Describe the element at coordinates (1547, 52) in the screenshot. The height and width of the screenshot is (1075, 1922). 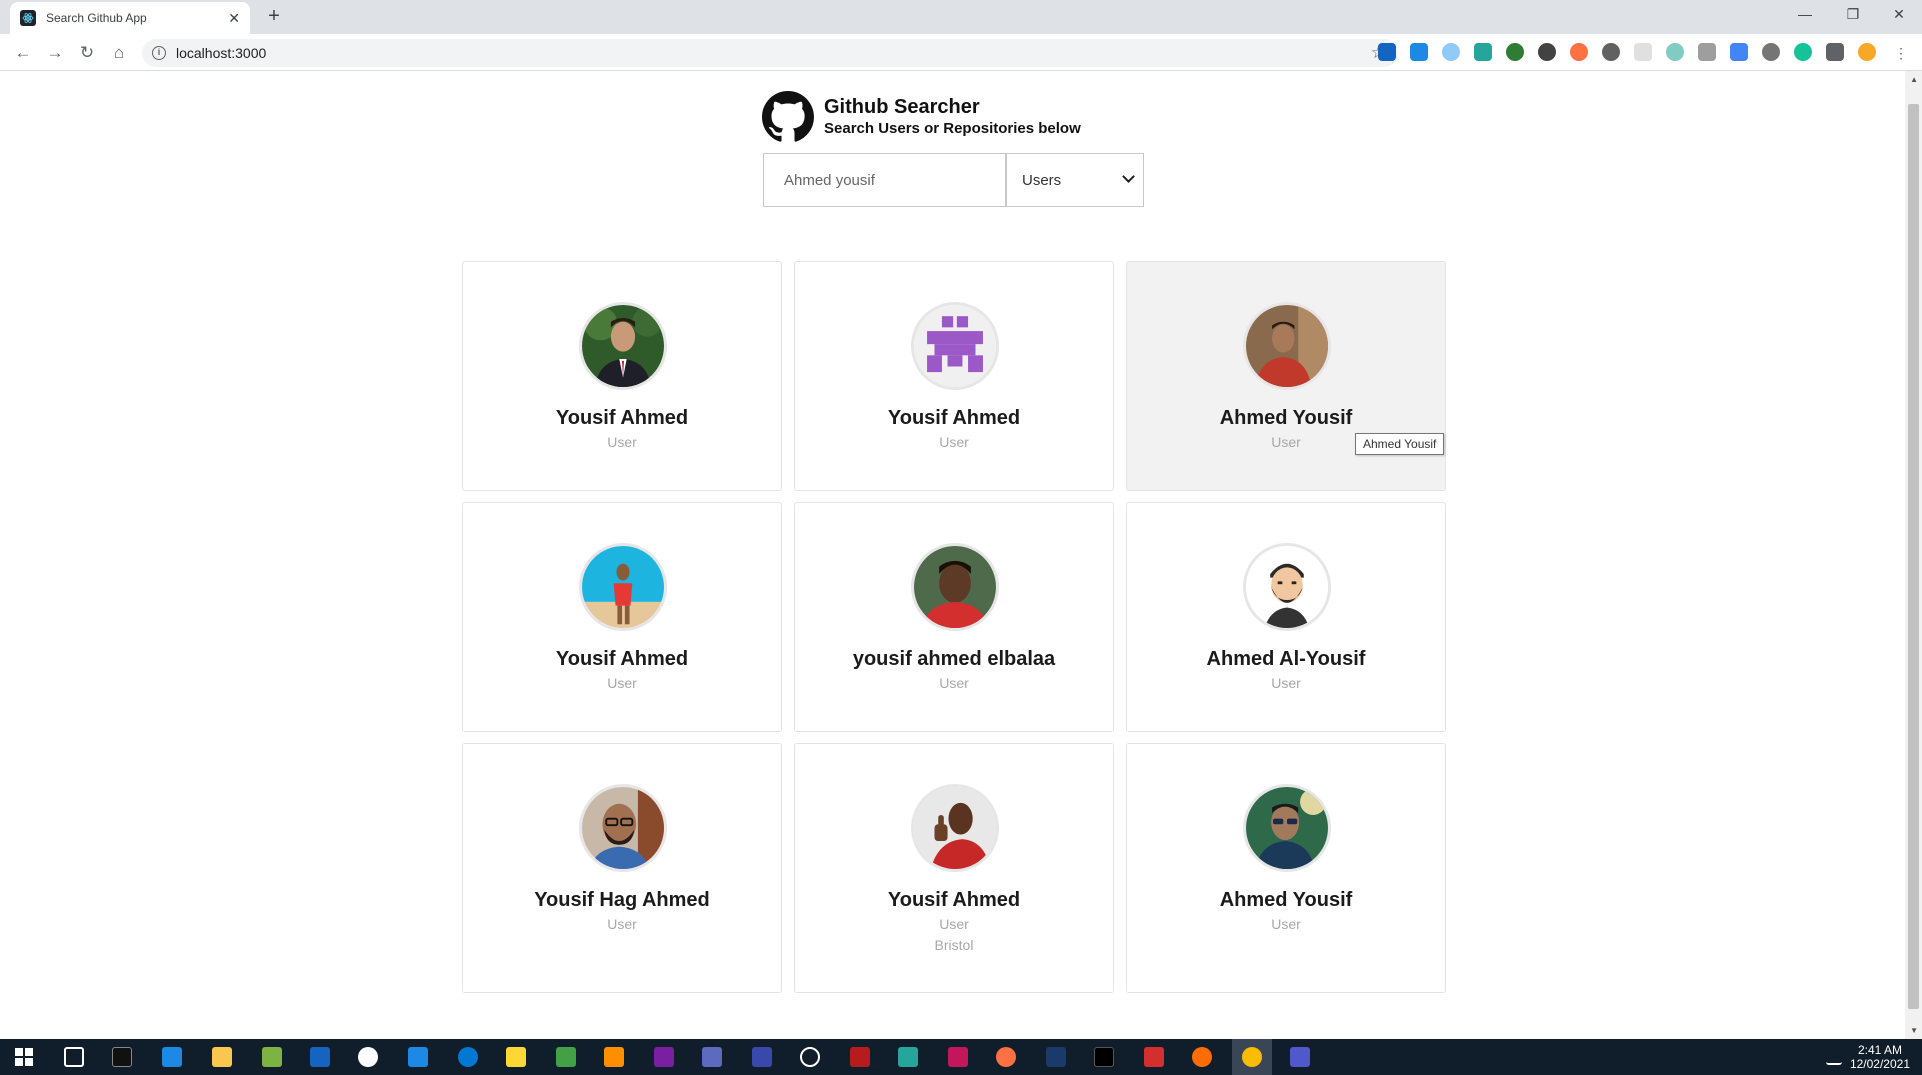
I see `extension-dark-icon` at that location.